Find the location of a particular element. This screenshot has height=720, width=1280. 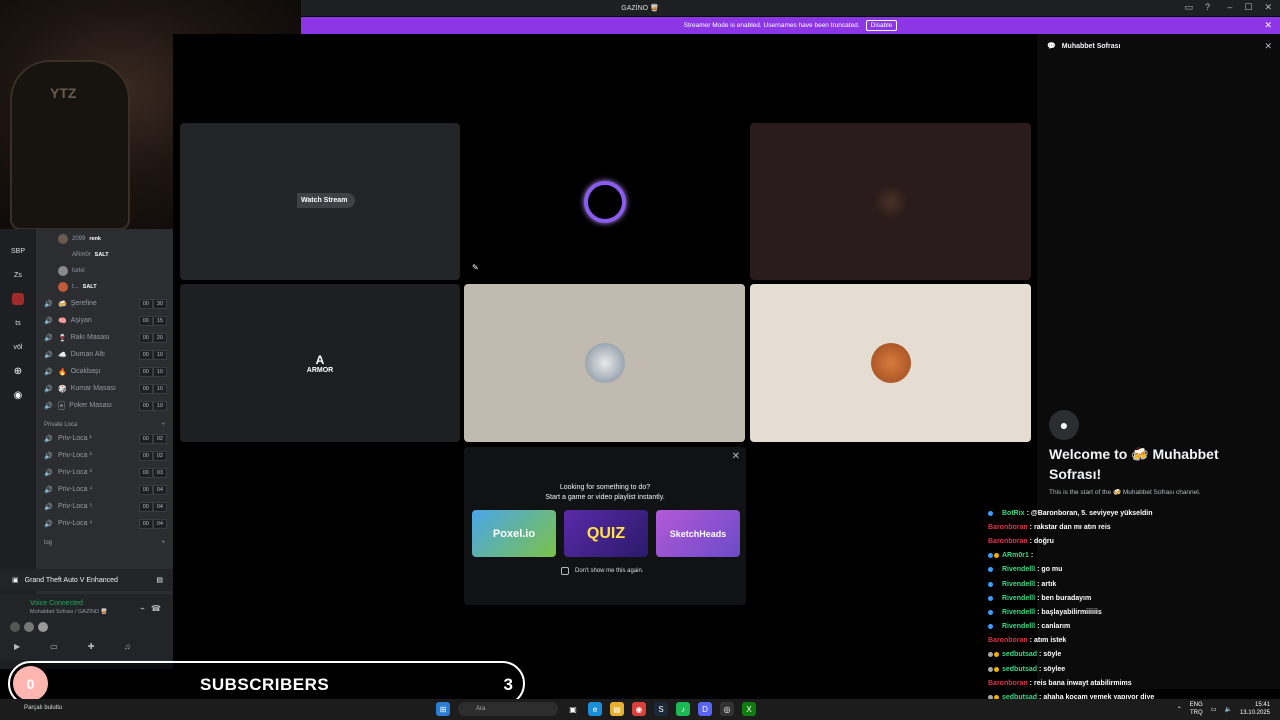

steam-icon: S is located at coordinates (661, 709).